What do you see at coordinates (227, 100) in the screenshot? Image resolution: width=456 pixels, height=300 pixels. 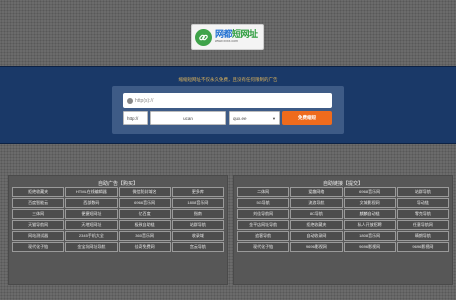 I see `url-input: http(s)://` at bounding box center [227, 100].